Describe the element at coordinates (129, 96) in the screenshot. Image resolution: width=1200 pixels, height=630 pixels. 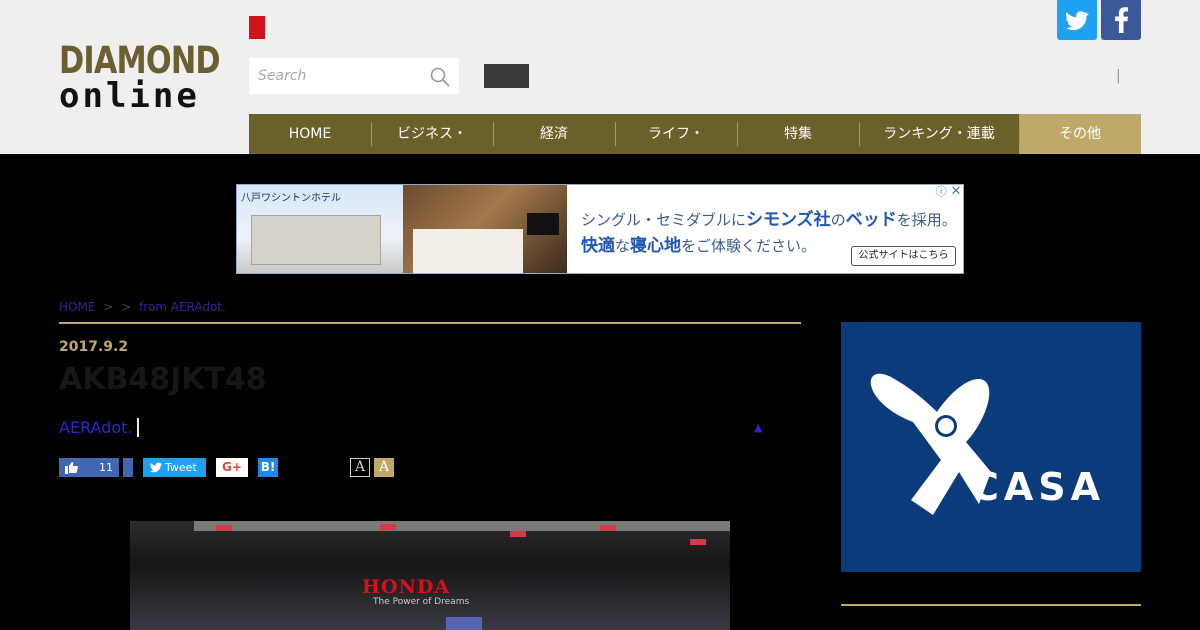
I see `logo-line-2: online` at that location.